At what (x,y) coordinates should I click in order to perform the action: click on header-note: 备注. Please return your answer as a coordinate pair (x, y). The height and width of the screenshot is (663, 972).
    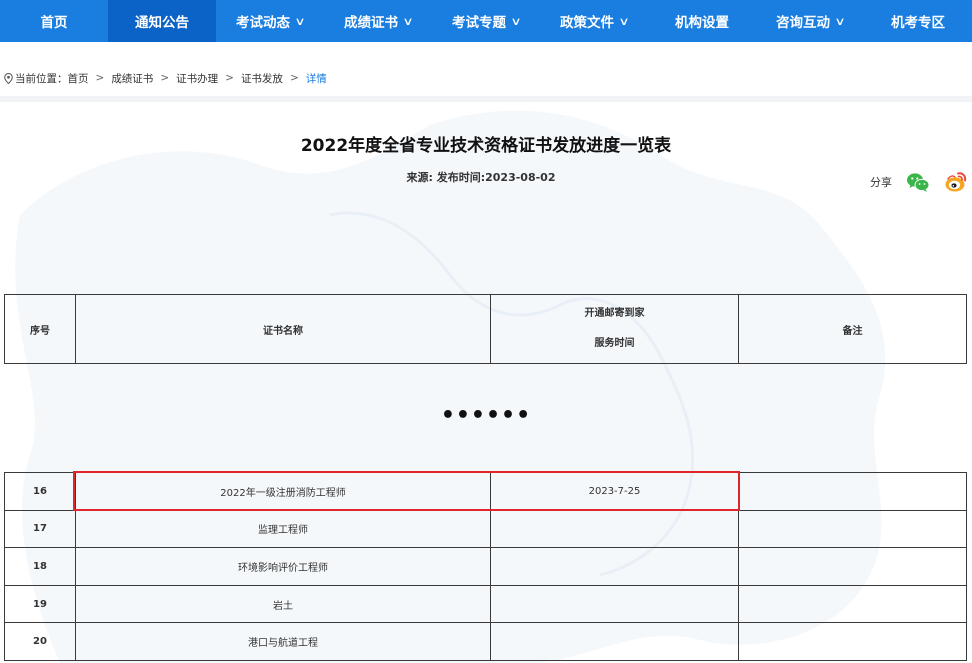
    Looking at the image, I should click on (852, 329).